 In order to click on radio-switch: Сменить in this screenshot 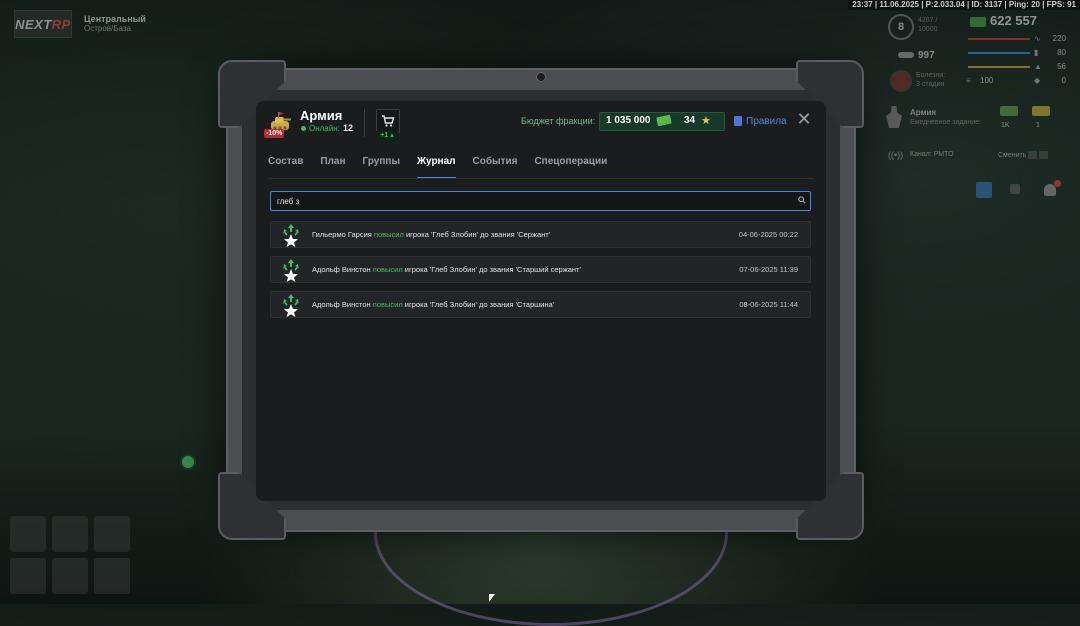, I will do `click(1023, 155)`.